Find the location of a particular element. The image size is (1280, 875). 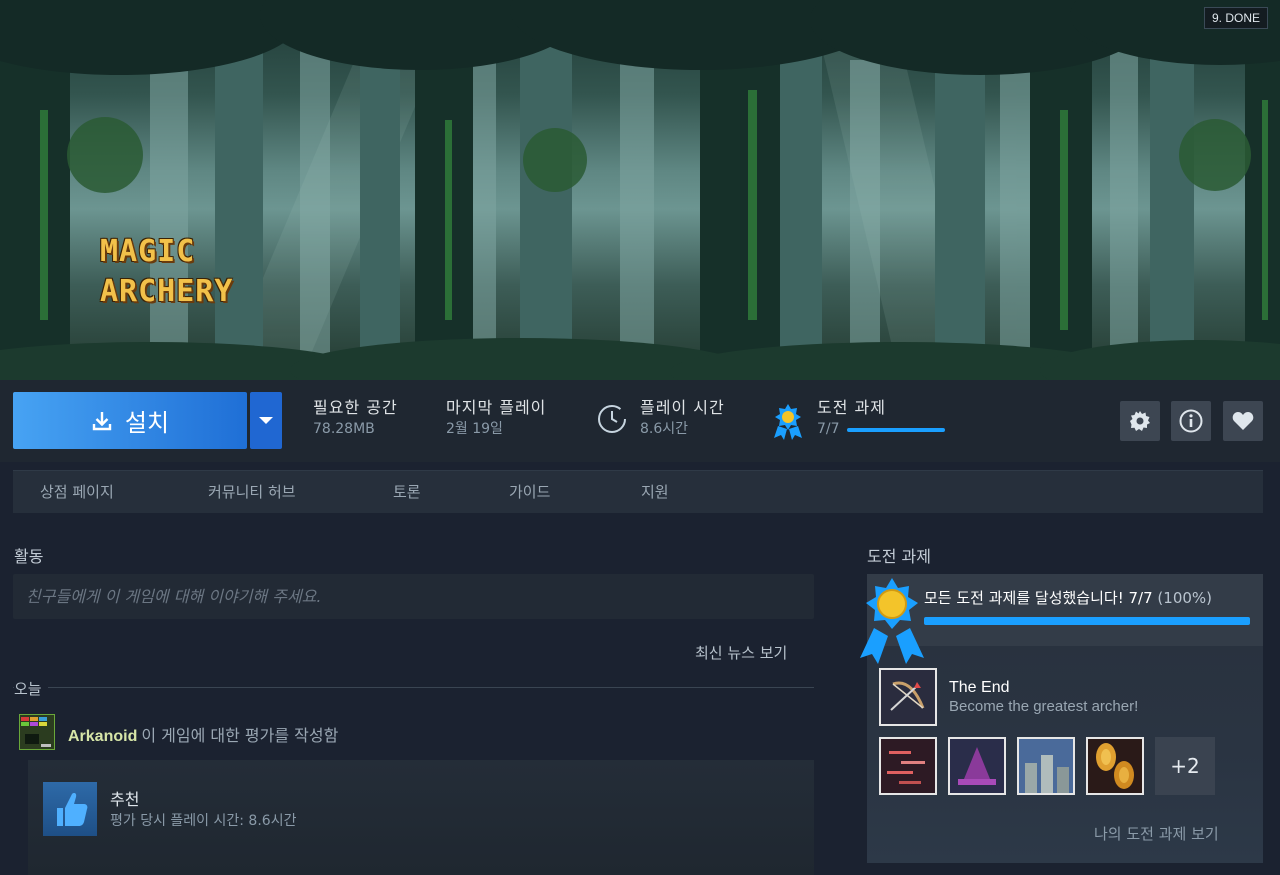

activity-entry: Arkanoid 이 게임에 대한 평가를 작성함 is located at coordinates (203, 734).